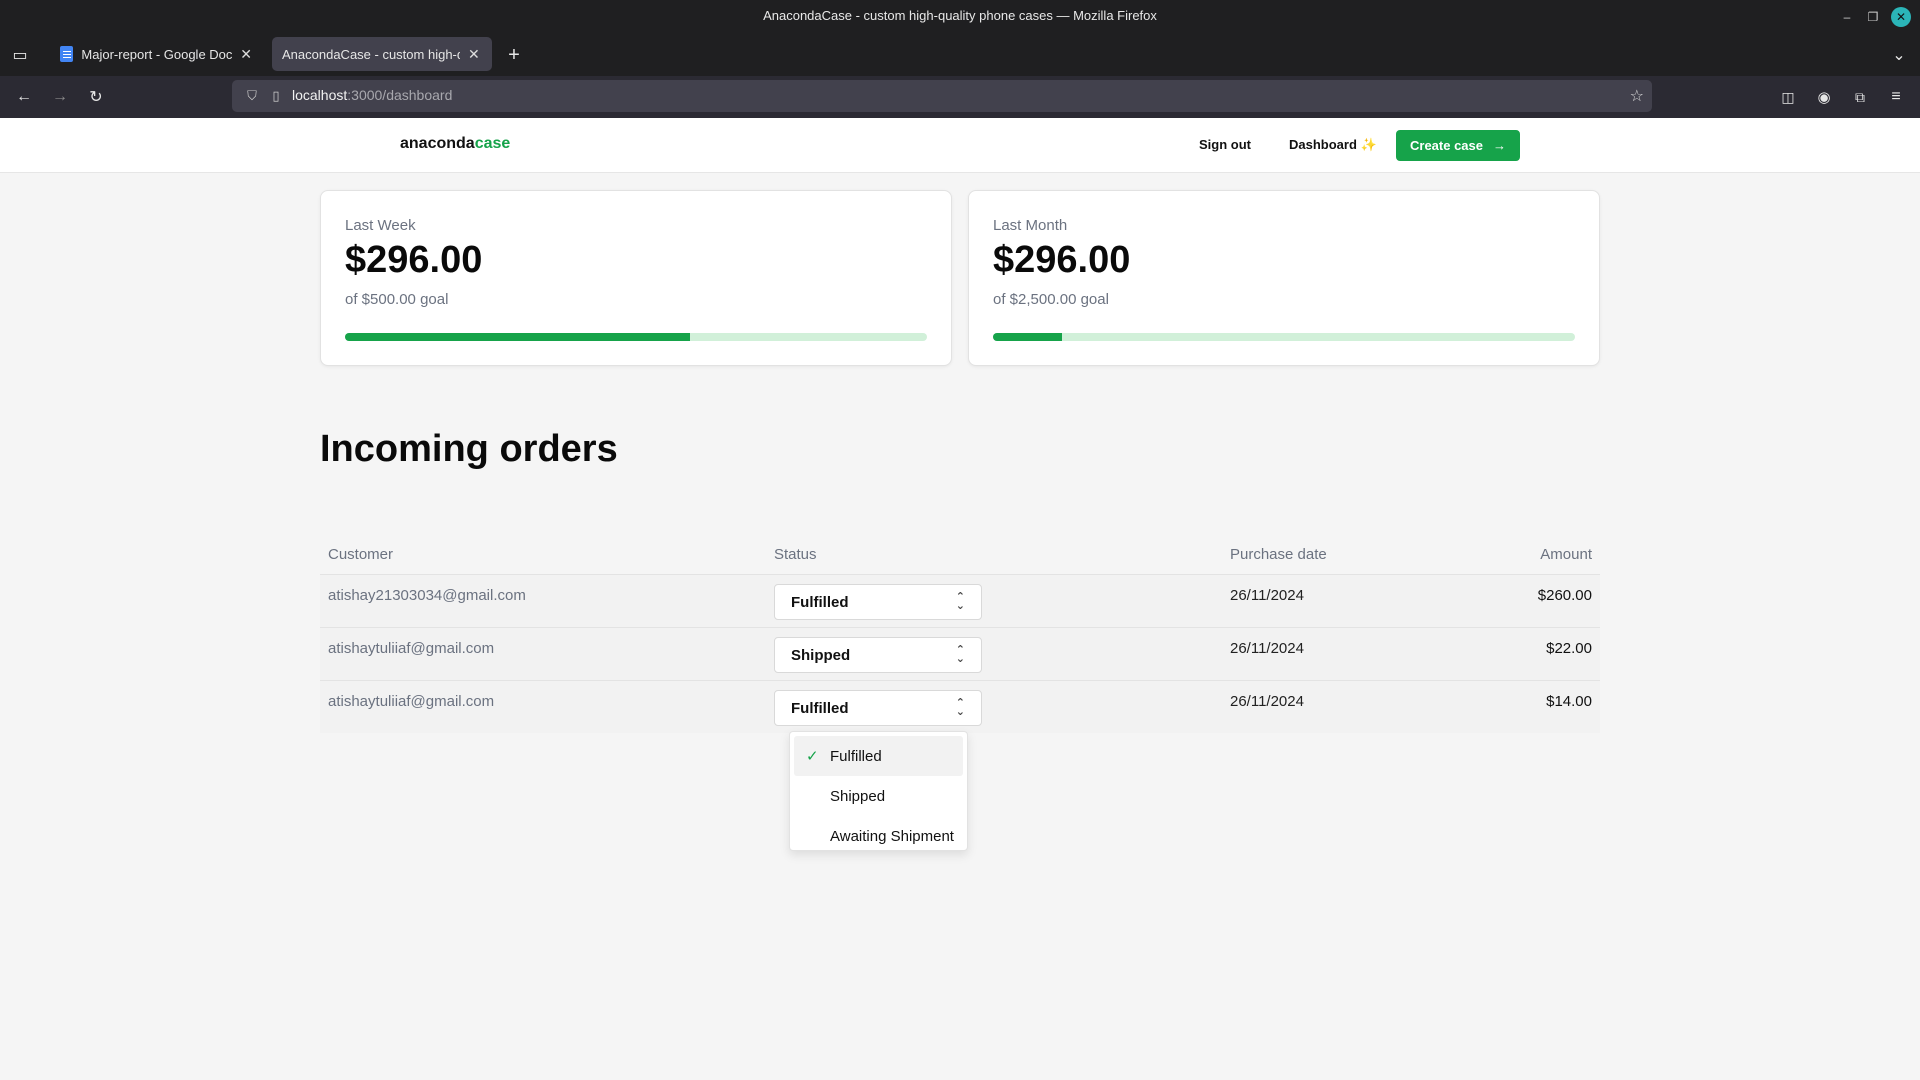 Image resolution: width=1920 pixels, height=1080 pixels. Describe the element at coordinates (1458, 145) in the screenshot. I see `create-case-button: Create case →` at that location.